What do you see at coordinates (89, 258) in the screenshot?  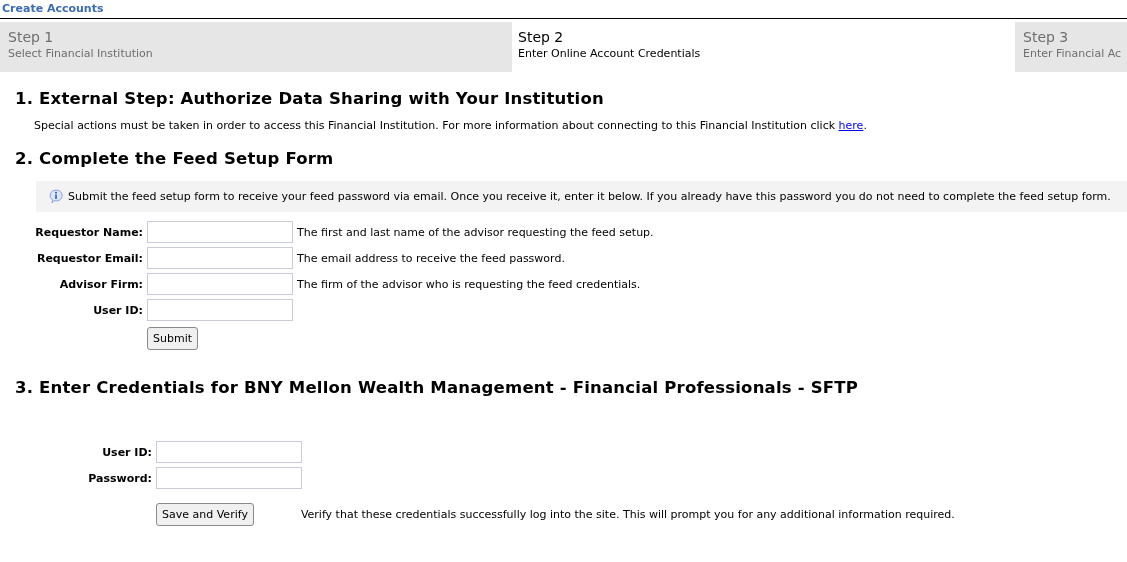 I see `field-label: Requestor Email:` at bounding box center [89, 258].